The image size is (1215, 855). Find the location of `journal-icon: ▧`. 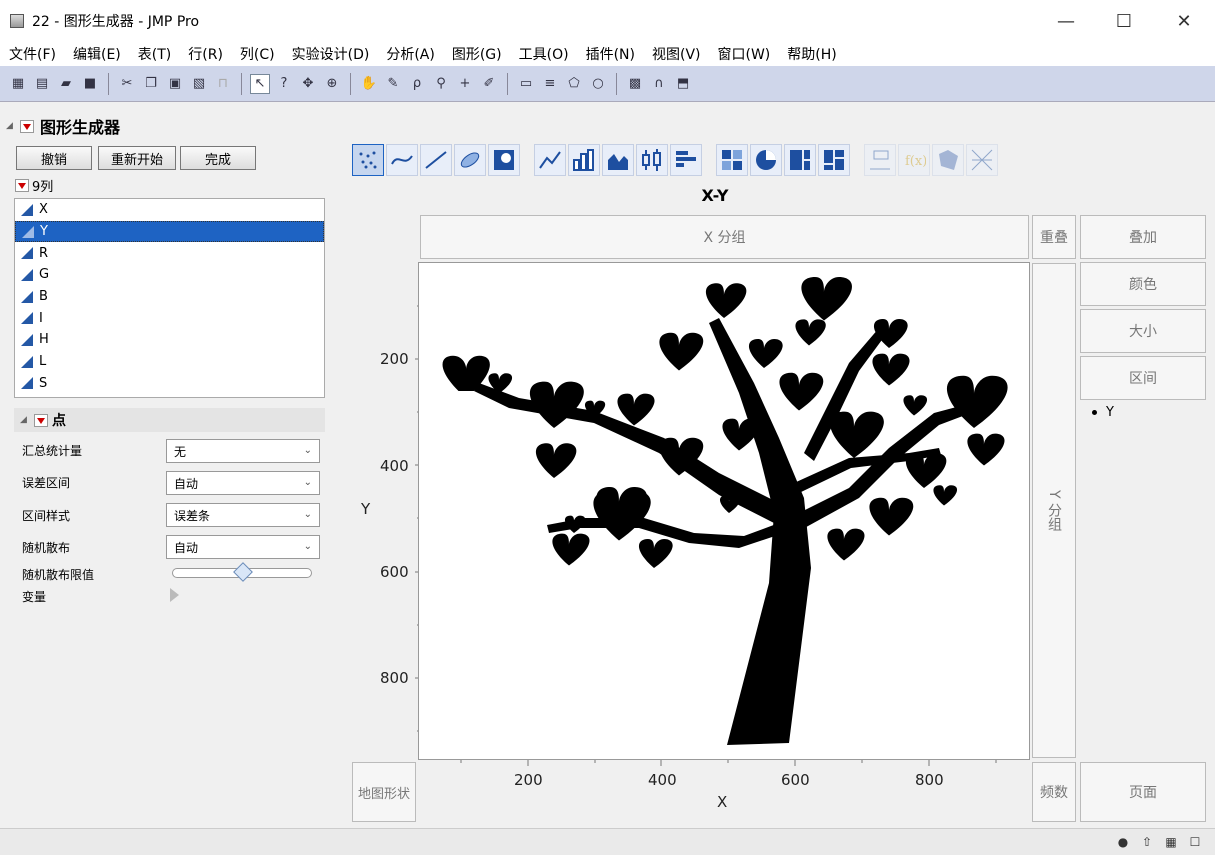

journal-icon: ▧ is located at coordinates (199, 84).